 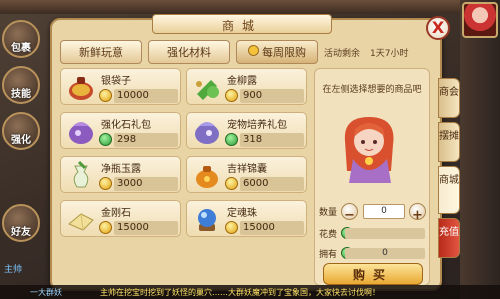 I want to click on shop-item: 银袋子 10000, so click(x=120, y=86).